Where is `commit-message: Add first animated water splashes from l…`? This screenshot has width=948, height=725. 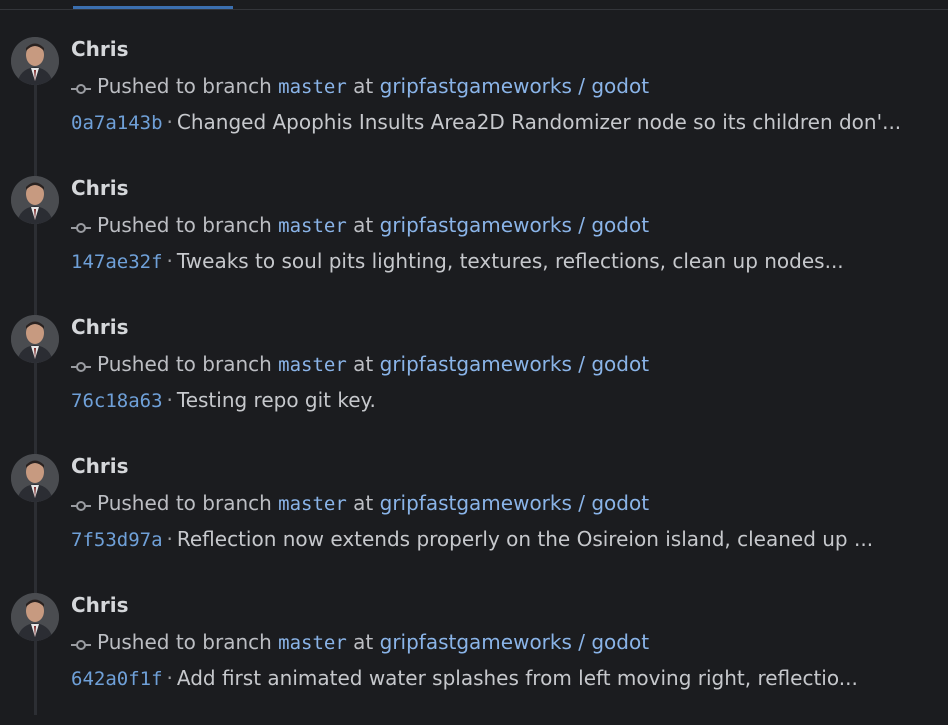 commit-message: Add first animated water splashes from l… is located at coordinates (517, 678).